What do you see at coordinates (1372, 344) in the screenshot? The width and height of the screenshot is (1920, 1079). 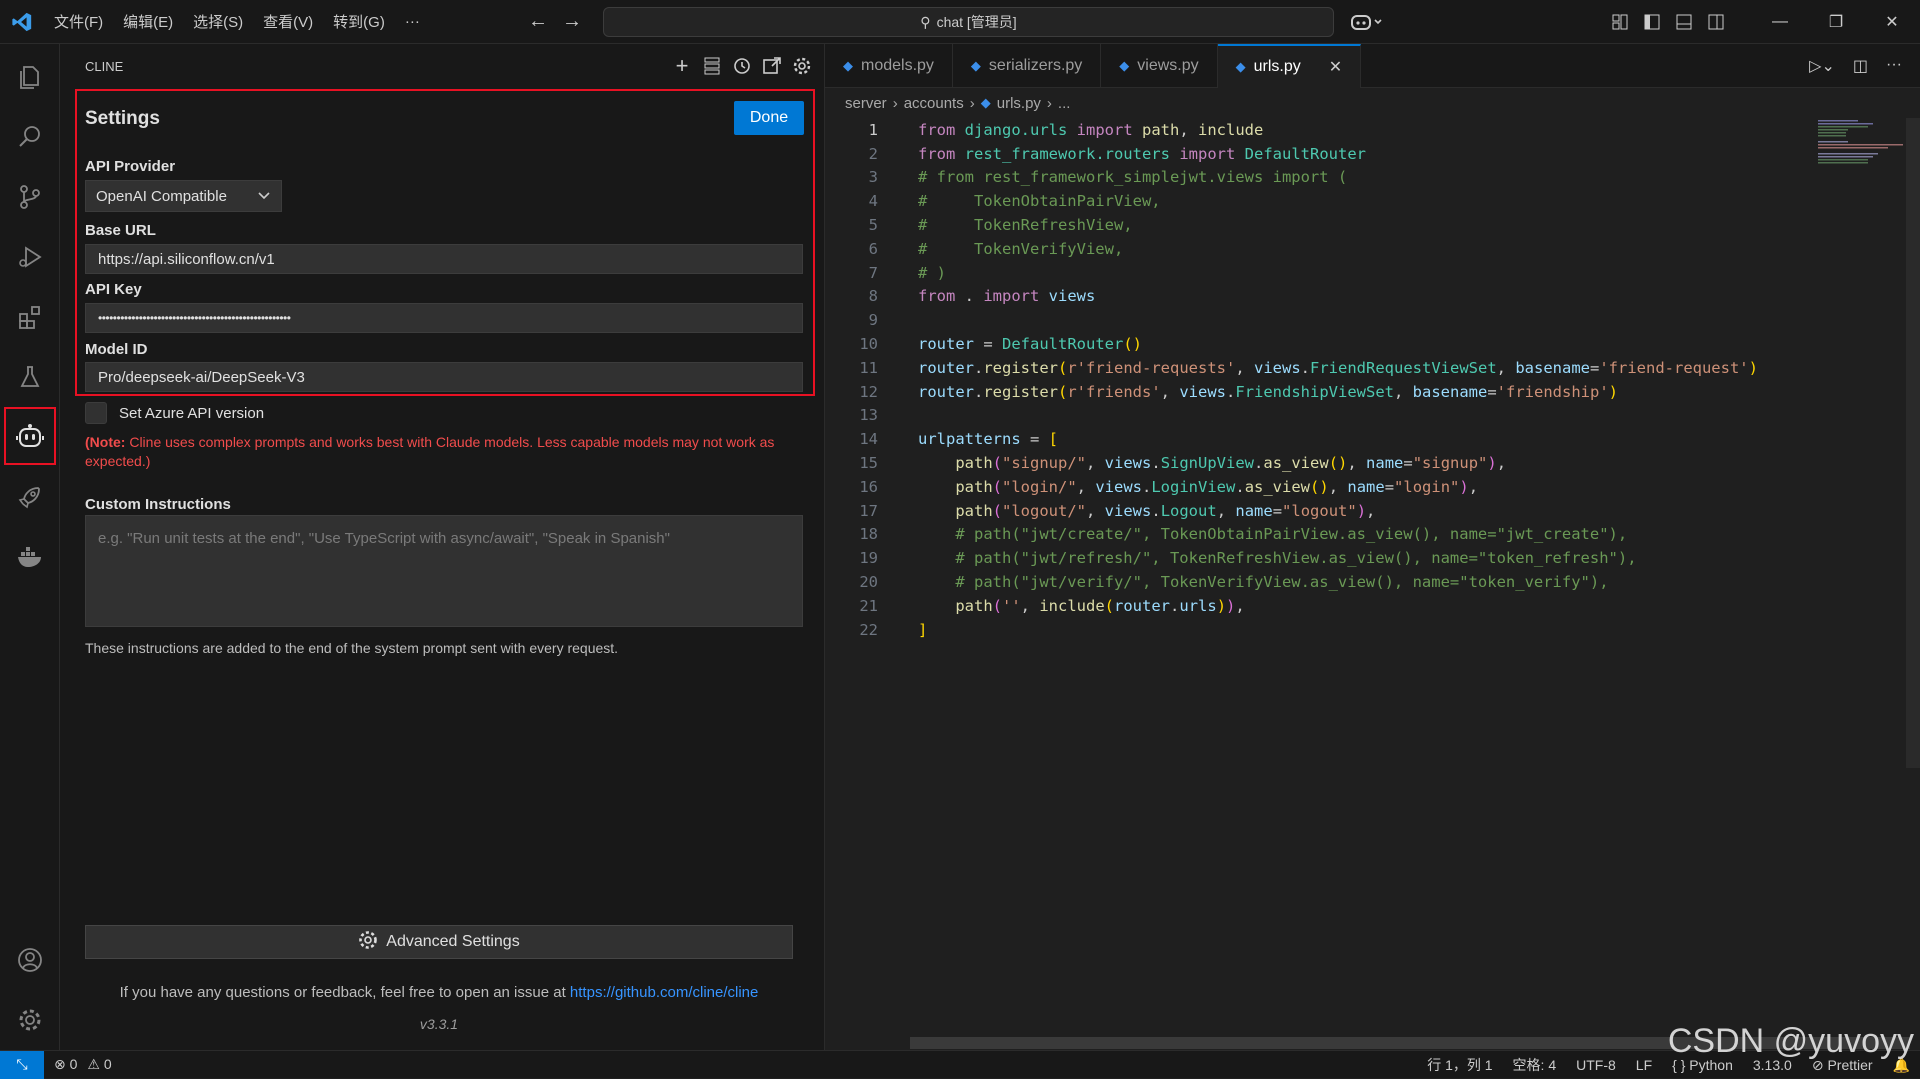 I see `code-line: 10 router = DefaultRouter()` at bounding box center [1372, 344].